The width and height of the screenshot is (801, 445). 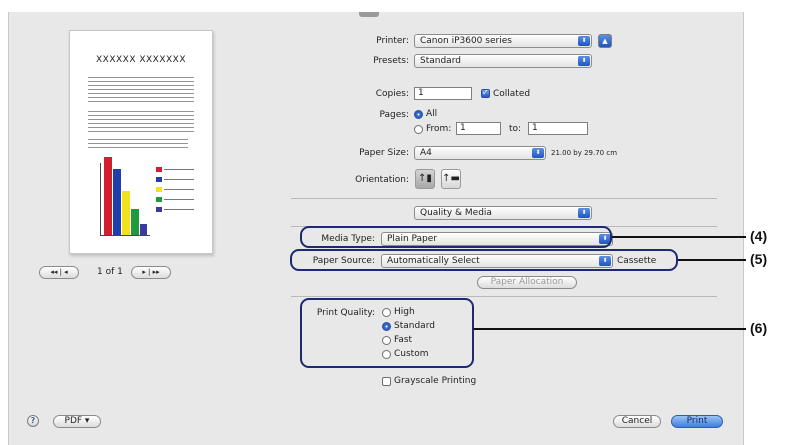 I want to click on presets-value: Standard, so click(x=440, y=61).